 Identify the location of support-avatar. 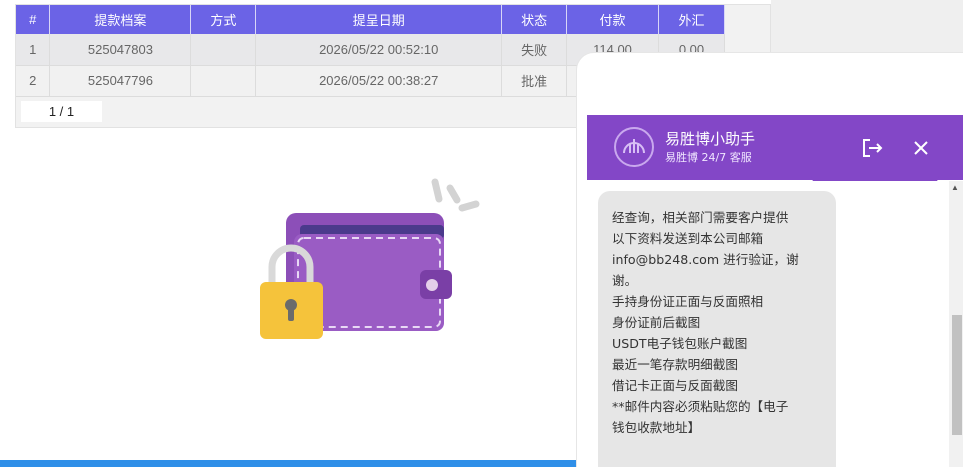
(634, 147).